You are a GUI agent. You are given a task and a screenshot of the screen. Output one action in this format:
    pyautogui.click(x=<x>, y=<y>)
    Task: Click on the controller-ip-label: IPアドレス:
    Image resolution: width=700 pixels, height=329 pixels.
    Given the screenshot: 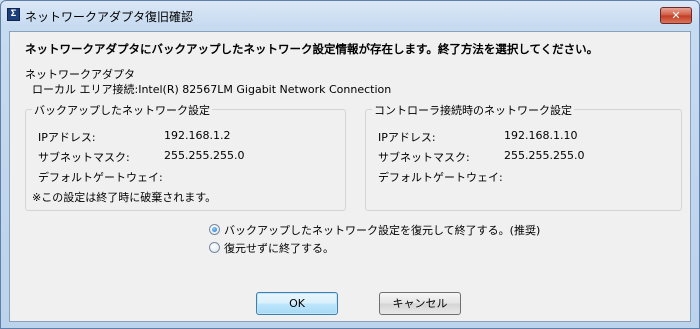 What is the action you would take?
    pyautogui.click(x=407, y=137)
    